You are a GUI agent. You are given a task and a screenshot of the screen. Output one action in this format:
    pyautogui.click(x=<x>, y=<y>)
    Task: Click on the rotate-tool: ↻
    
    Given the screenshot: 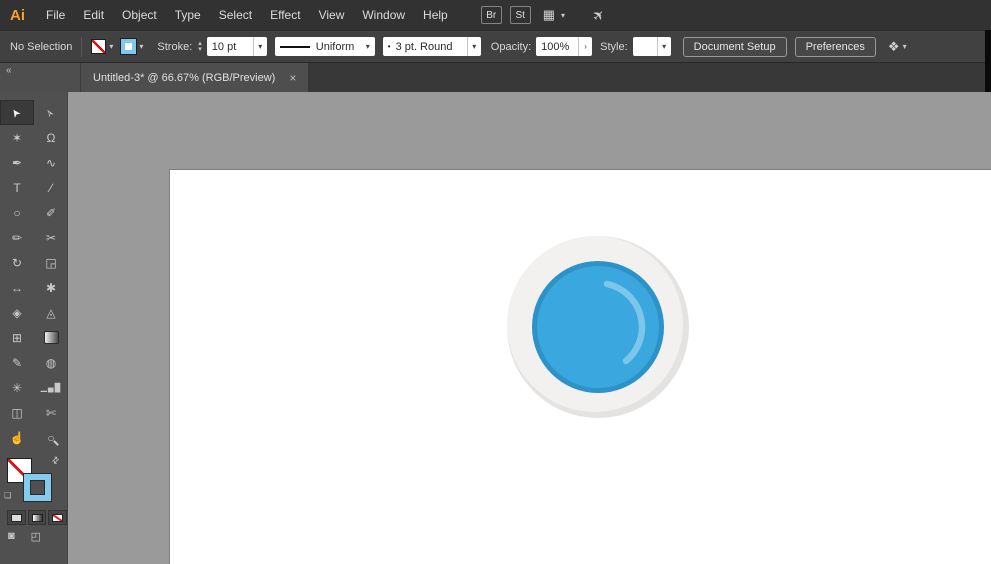 What is the action you would take?
    pyautogui.click(x=17, y=262)
    